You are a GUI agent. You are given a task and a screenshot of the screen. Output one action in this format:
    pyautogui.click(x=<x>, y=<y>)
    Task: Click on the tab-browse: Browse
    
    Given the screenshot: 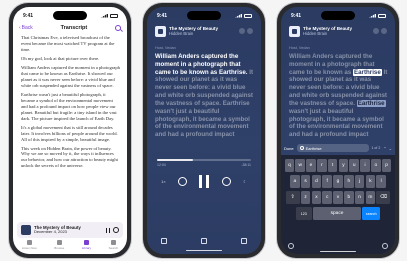 What is the action you would take?
    pyautogui.click(x=59, y=245)
    